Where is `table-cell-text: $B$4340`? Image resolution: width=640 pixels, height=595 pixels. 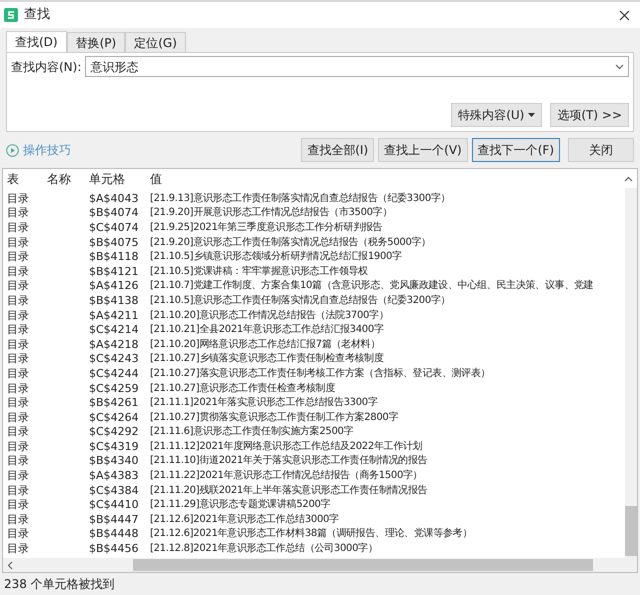
table-cell-text: $B$4340 is located at coordinates (114, 461).